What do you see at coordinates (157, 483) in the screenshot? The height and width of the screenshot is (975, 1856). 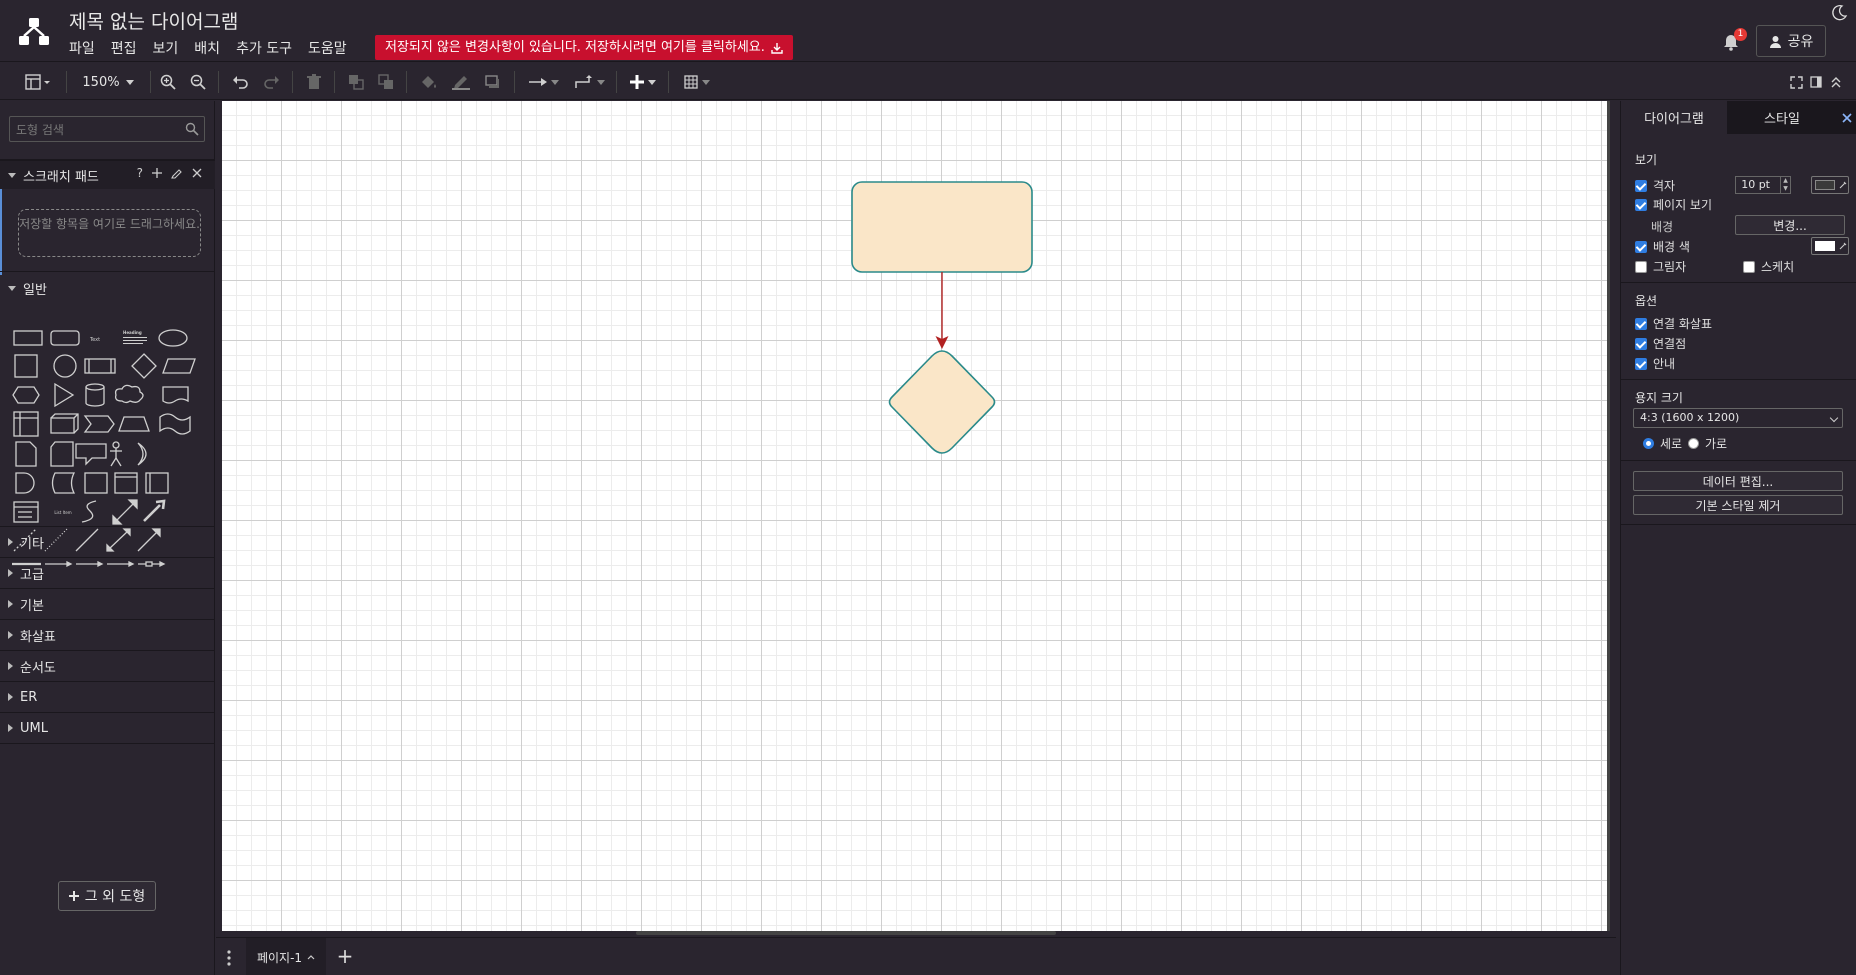 I see `shape-swimlane` at bounding box center [157, 483].